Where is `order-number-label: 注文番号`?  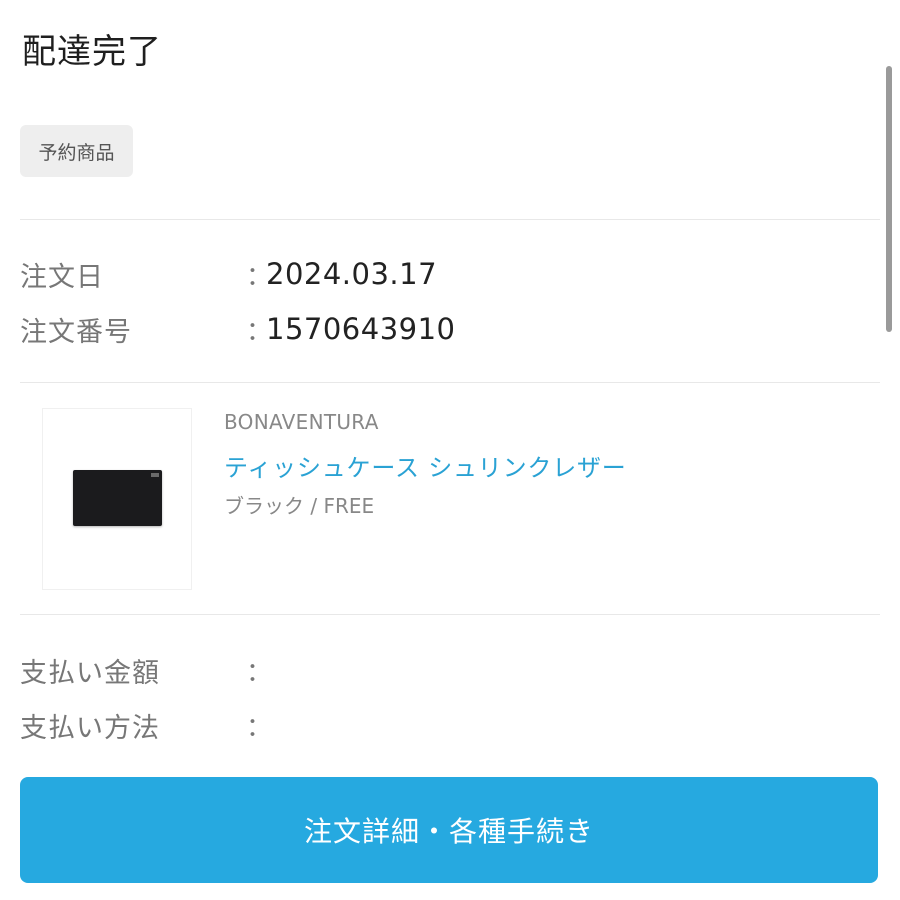
order-number-label: 注文番号 is located at coordinates (76, 332).